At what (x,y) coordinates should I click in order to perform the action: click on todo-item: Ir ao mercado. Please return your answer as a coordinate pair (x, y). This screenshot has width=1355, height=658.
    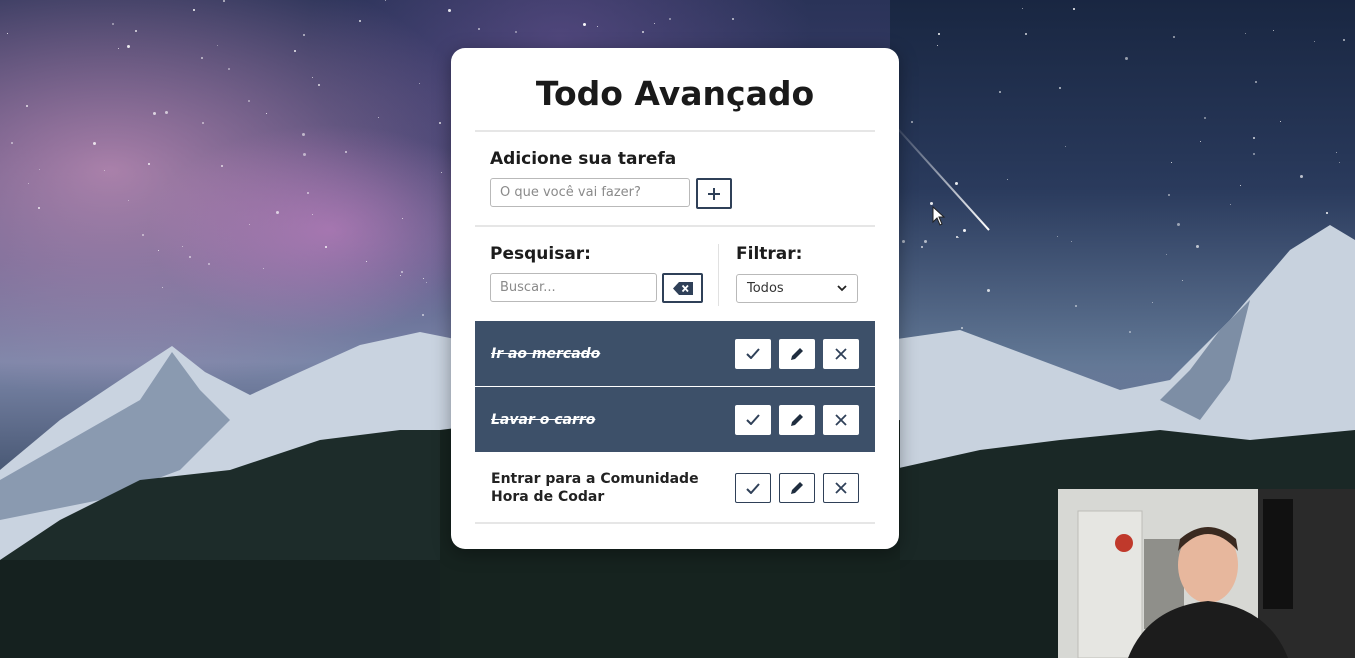
    Looking at the image, I should click on (675, 353).